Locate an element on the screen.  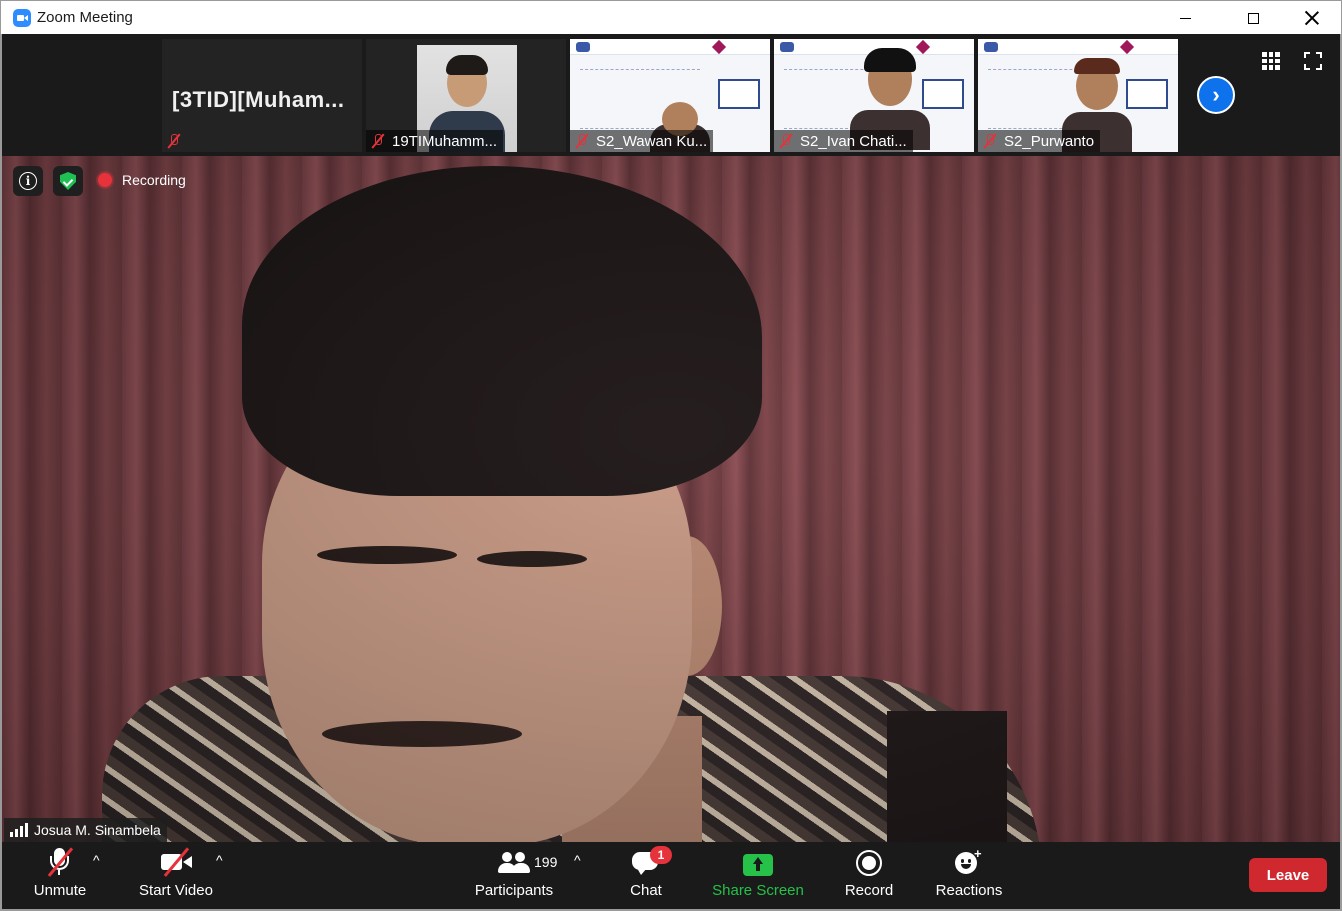
share-screen-label: Share Screen is located at coordinates (758, 890).